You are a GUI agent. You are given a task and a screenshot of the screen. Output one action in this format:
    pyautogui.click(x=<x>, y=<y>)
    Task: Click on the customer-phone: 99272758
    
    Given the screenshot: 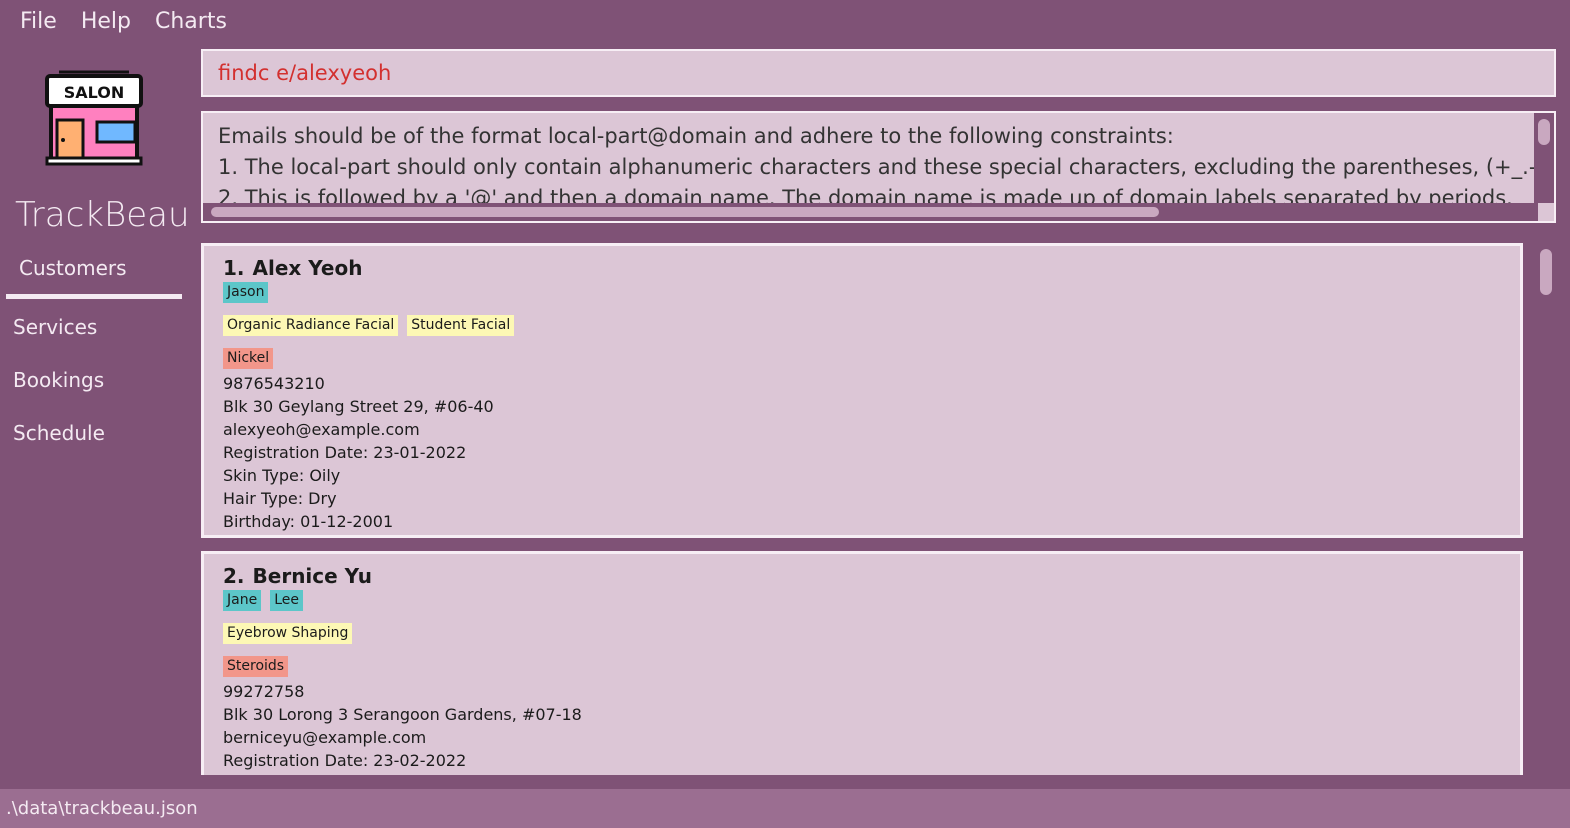 What is the action you would take?
    pyautogui.click(x=264, y=691)
    